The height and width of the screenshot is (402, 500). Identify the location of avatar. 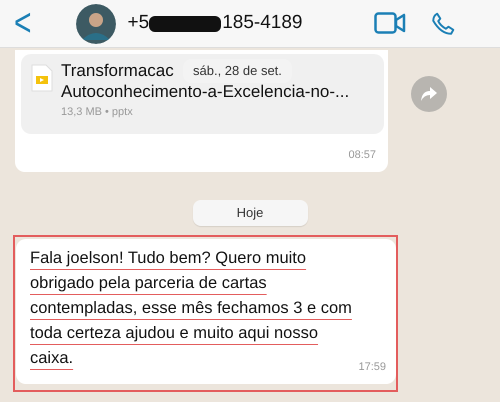
(96, 24).